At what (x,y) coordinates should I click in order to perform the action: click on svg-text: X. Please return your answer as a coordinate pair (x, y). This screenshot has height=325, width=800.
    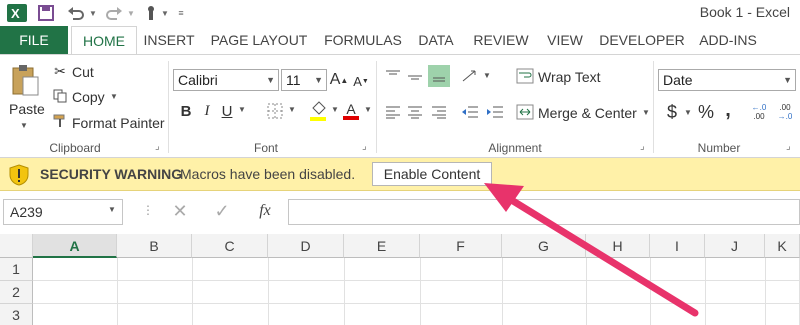
    Looking at the image, I should click on (15, 13).